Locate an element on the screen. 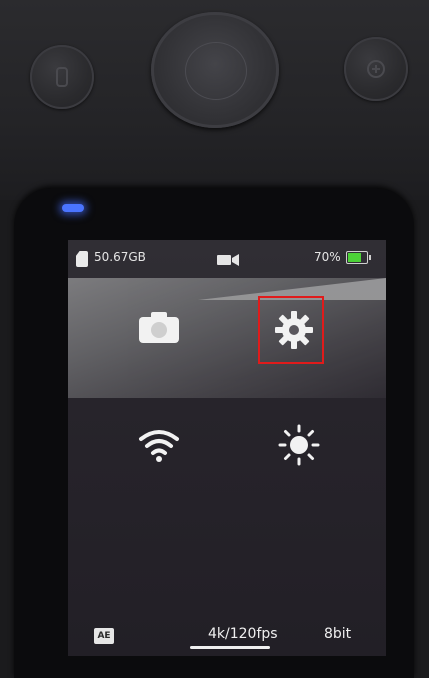  settings-highlight-box is located at coordinates (291, 330).